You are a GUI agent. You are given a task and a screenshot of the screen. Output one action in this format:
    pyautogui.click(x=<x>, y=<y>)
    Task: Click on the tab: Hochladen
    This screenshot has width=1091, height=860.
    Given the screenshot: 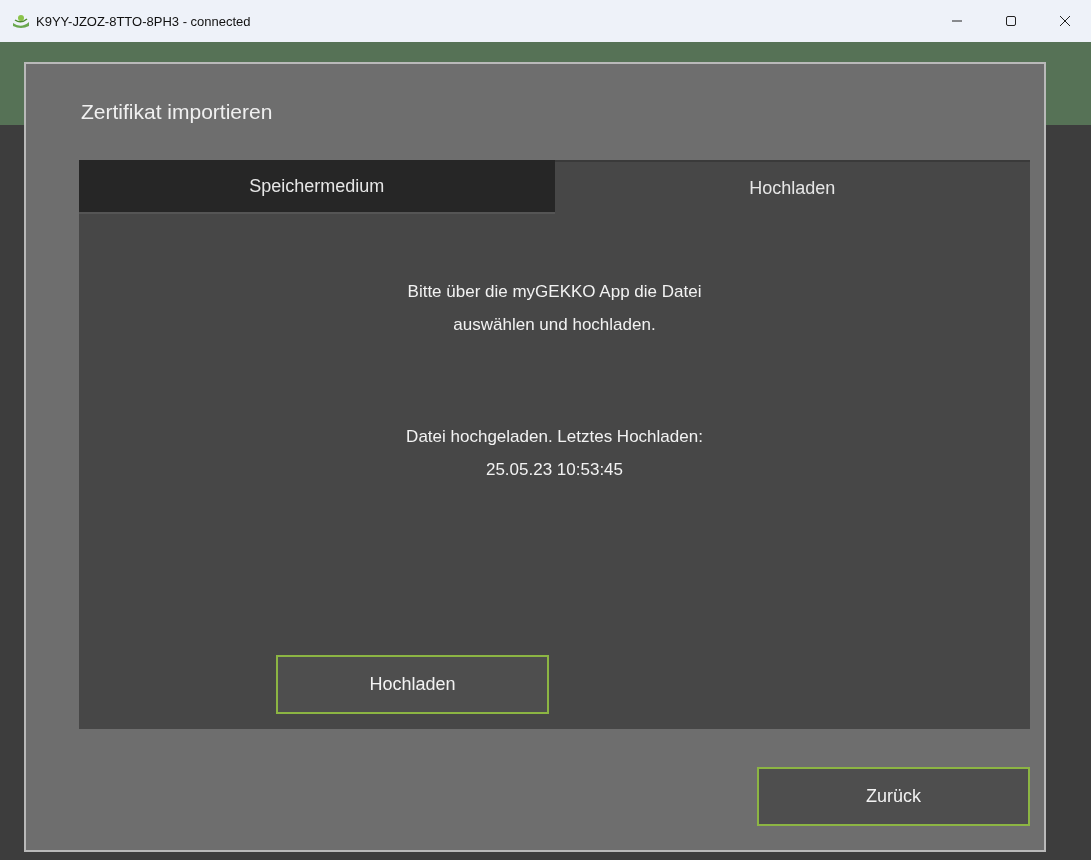 What is the action you would take?
    pyautogui.click(x=792, y=187)
    